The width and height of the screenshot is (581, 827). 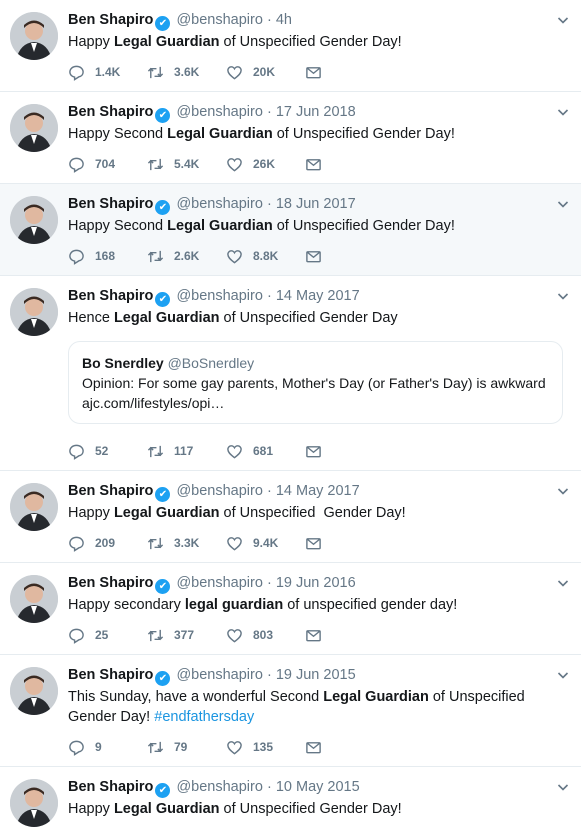 I want to click on retweet-button: 2.6K, so click(x=186, y=256).